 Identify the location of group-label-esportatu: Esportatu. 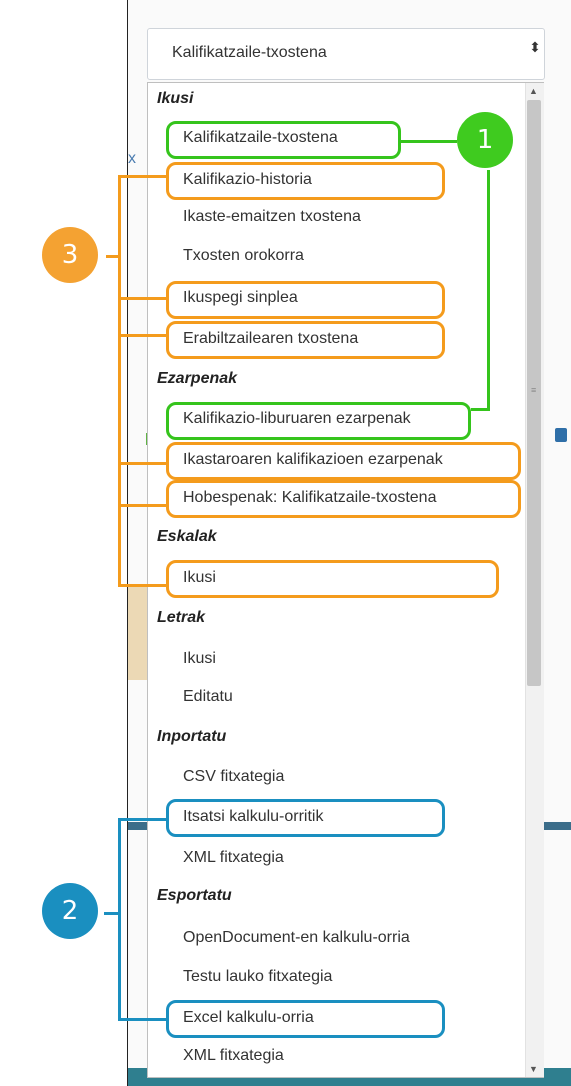
(194, 895).